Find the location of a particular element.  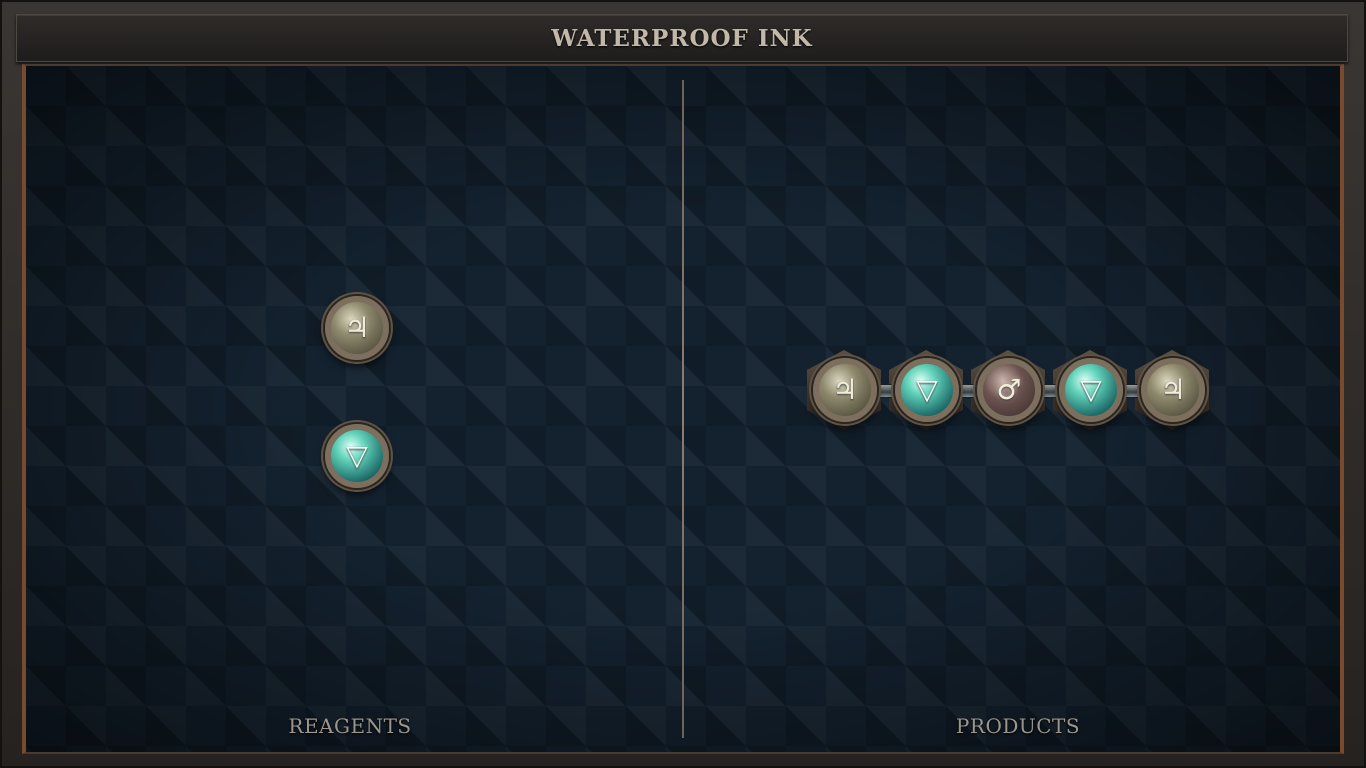

panel-divider is located at coordinates (683, 409).